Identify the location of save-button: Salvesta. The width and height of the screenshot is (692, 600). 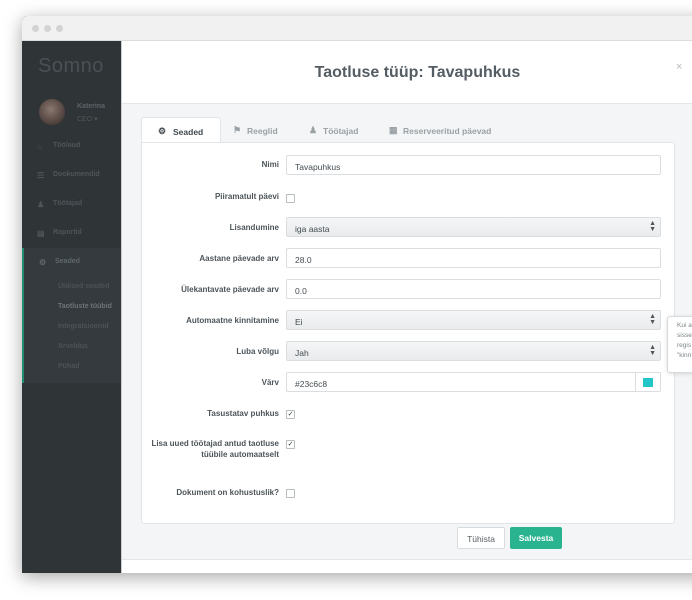
(536, 538).